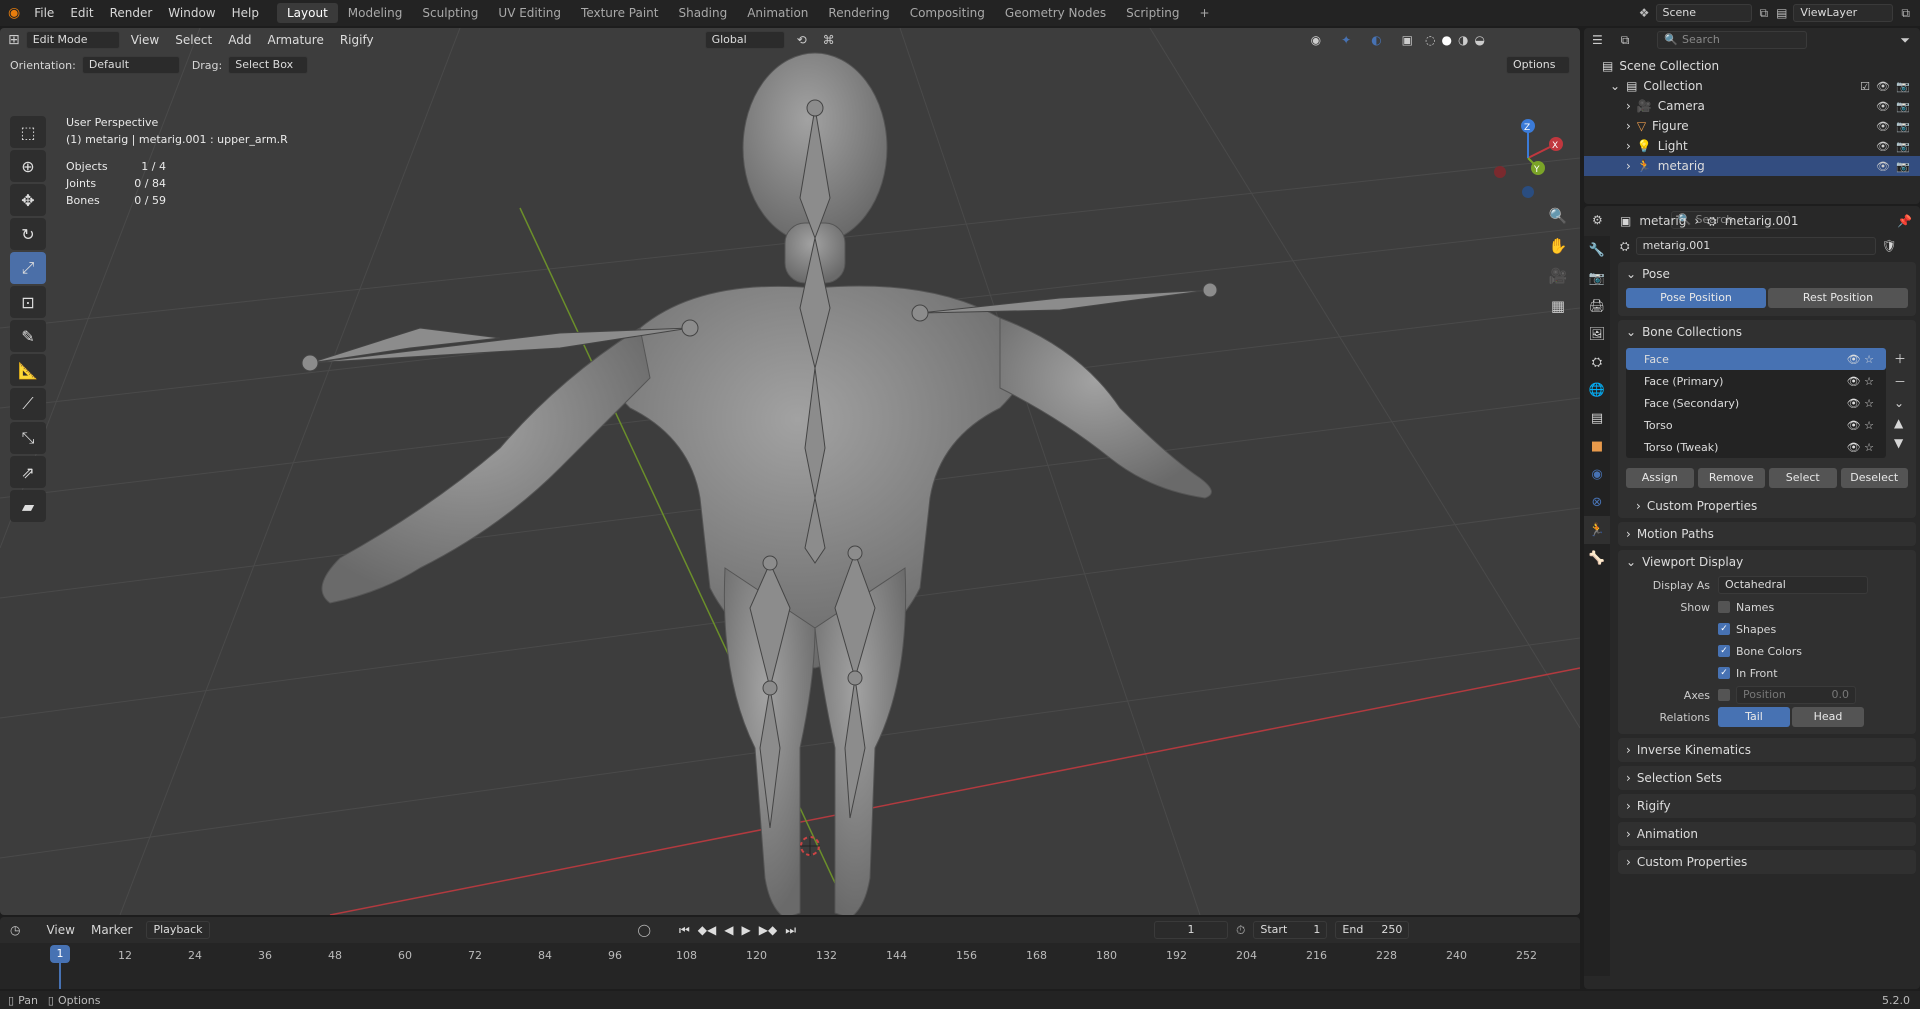 The image size is (1920, 1009). Describe the element at coordinates (1752, 126) in the screenshot. I see `outliner-item-figure: › ▽ Figure 👁 📷` at that location.